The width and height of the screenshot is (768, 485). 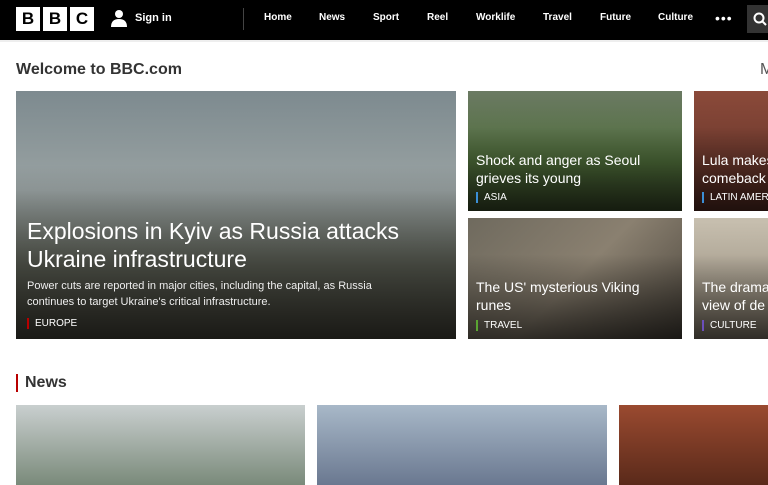 What do you see at coordinates (764, 69) in the screenshot?
I see `next-section-peek: M` at bounding box center [764, 69].